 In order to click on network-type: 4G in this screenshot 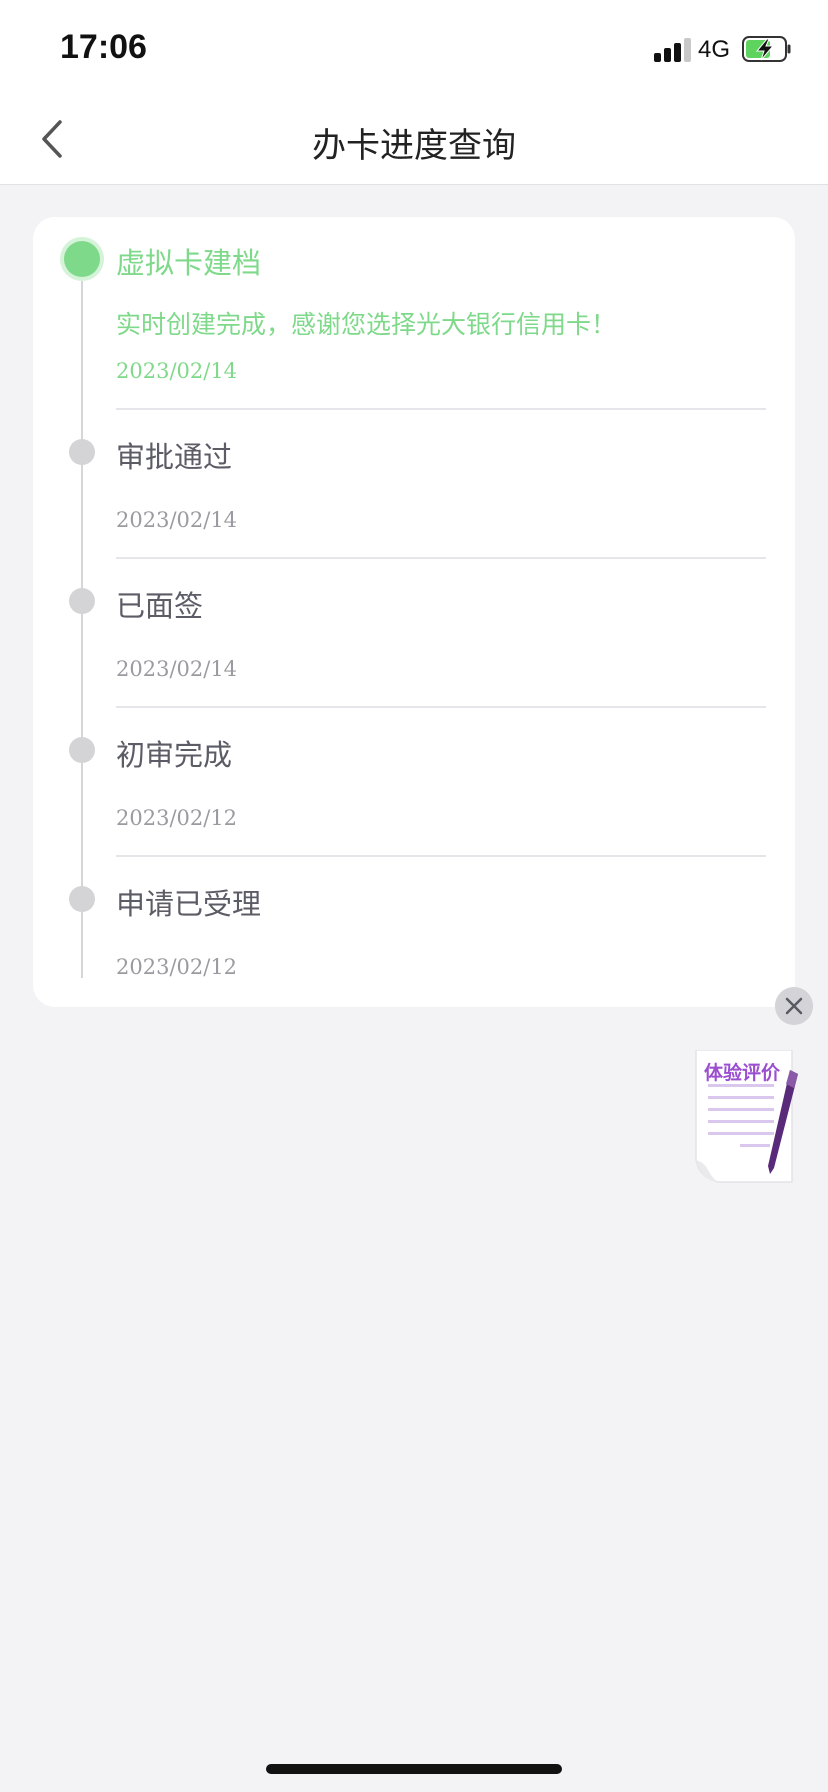, I will do `click(714, 49)`.